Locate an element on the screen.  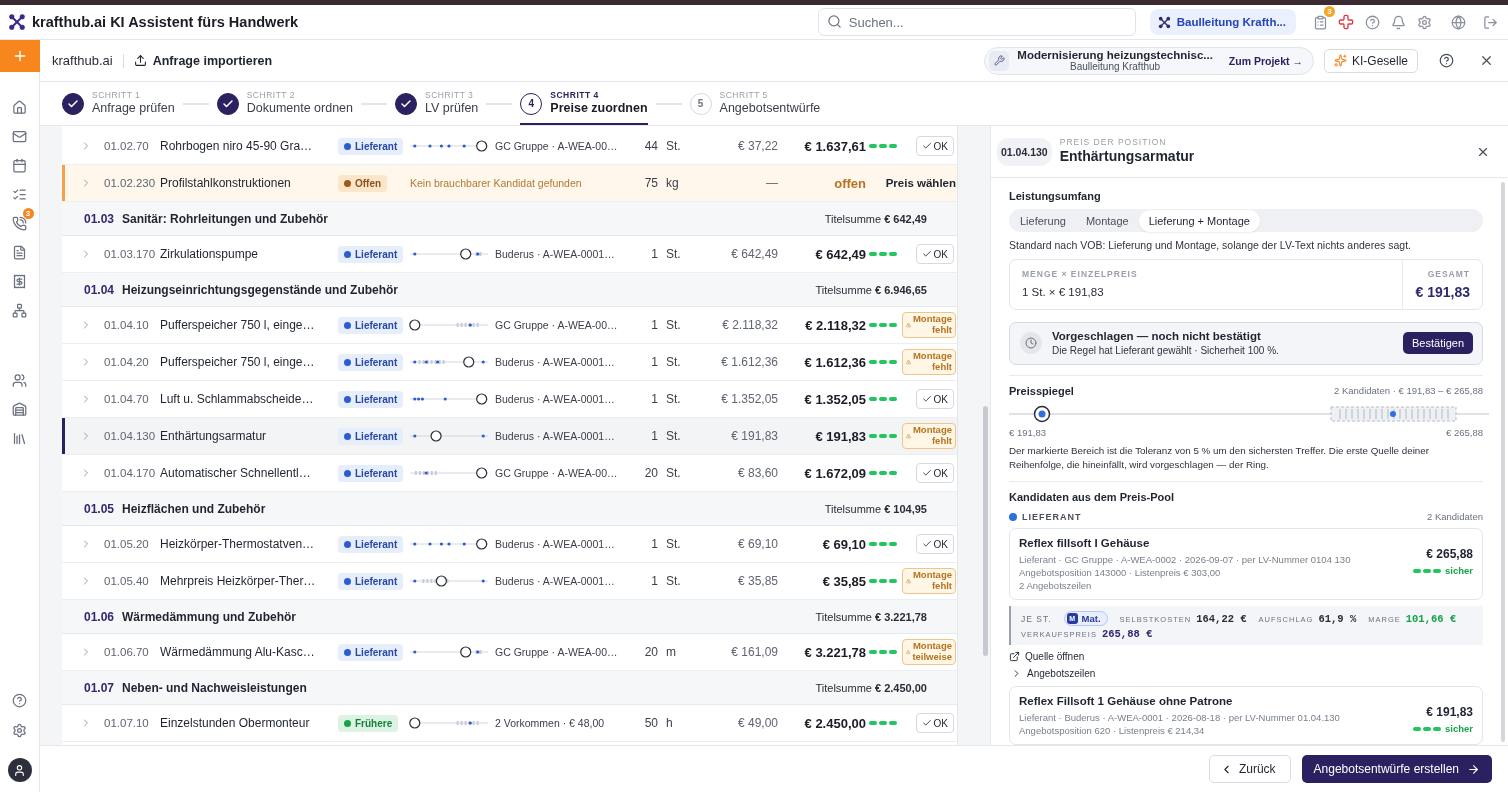
candidate-summary: 2 Kandidaten · € 191,83 – € 265,88 is located at coordinates (1408, 391).